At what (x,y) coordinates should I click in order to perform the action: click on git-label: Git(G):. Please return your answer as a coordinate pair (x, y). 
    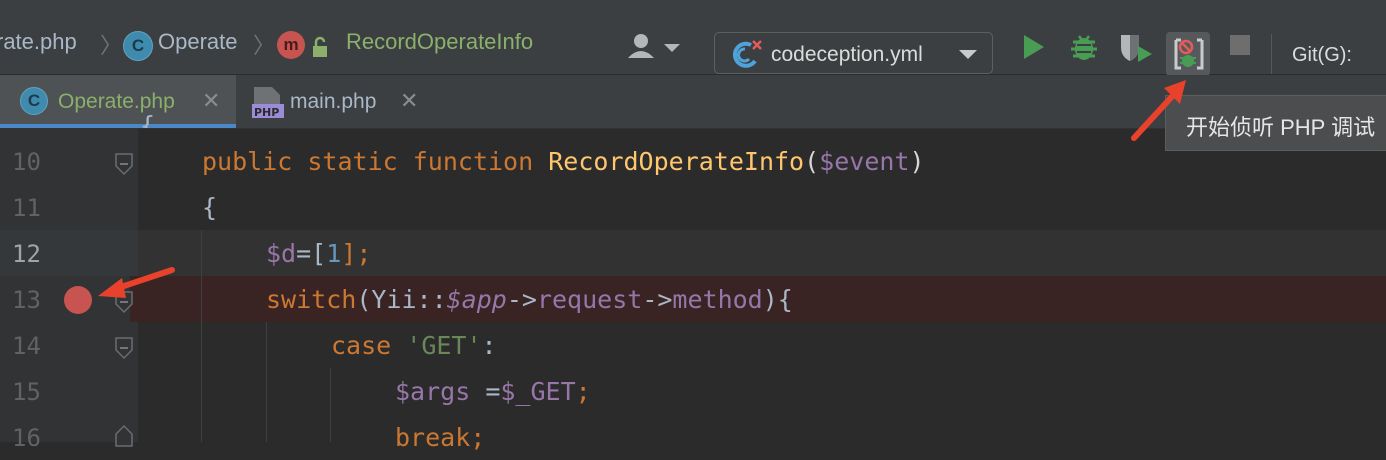
    Looking at the image, I should click on (1322, 55).